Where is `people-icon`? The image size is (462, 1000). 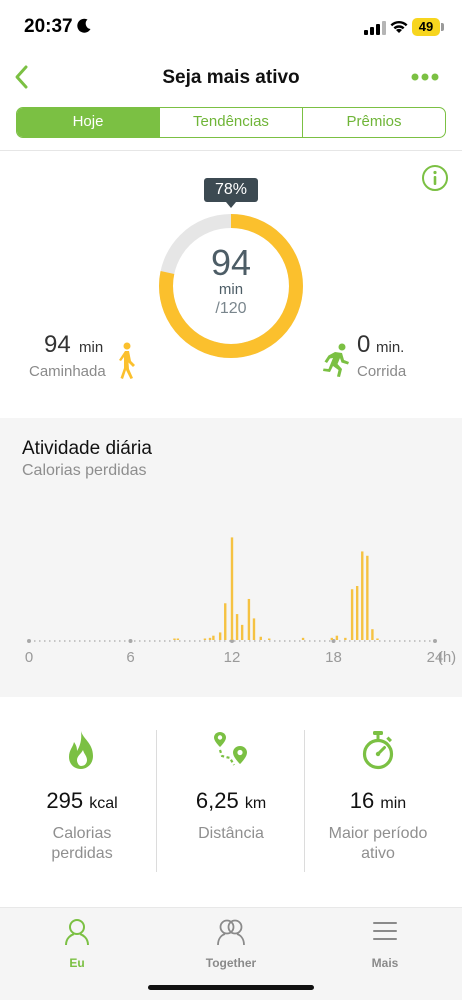 people-icon is located at coordinates (231, 932).